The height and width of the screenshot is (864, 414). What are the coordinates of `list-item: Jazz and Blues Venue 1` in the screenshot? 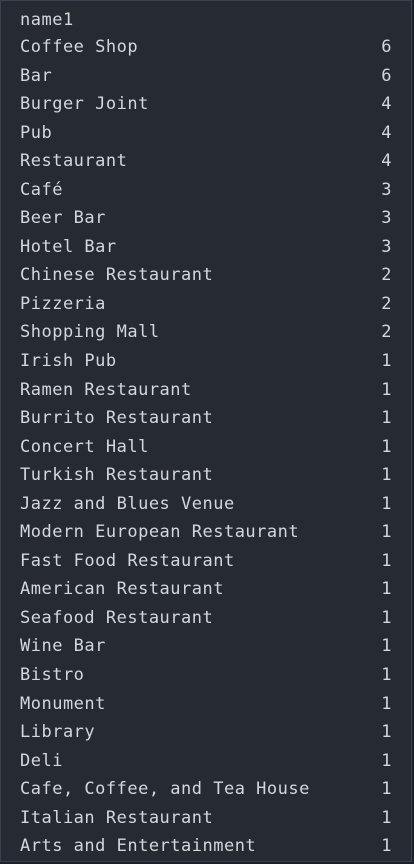 It's located at (206, 504).